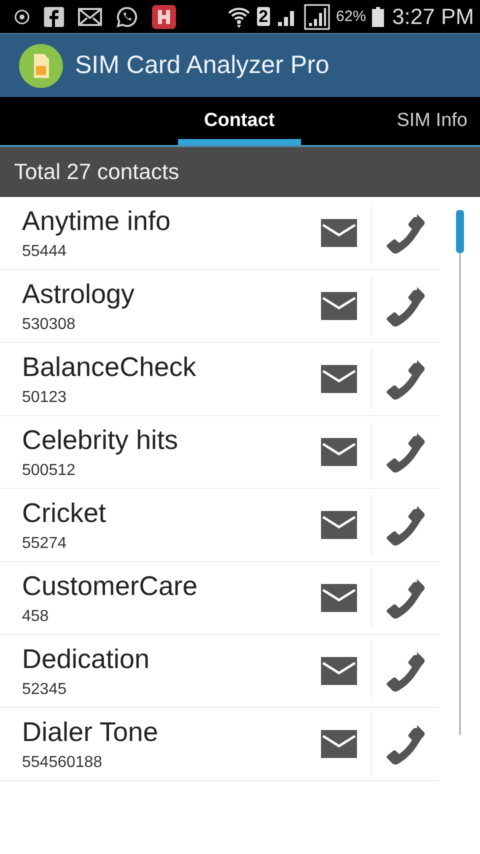 The width and height of the screenshot is (480, 854). I want to click on contact-name: Cricket, so click(65, 513).